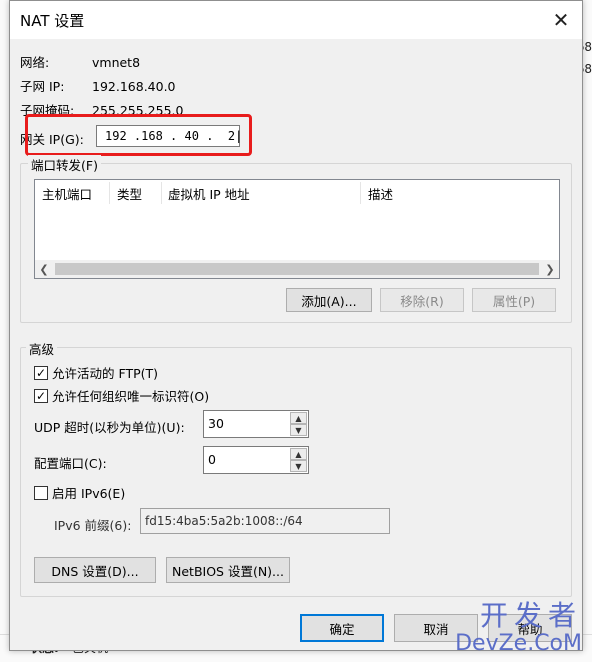 The height and width of the screenshot is (662, 592). I want to click on advanced-title: 高级, so click(42, 348).